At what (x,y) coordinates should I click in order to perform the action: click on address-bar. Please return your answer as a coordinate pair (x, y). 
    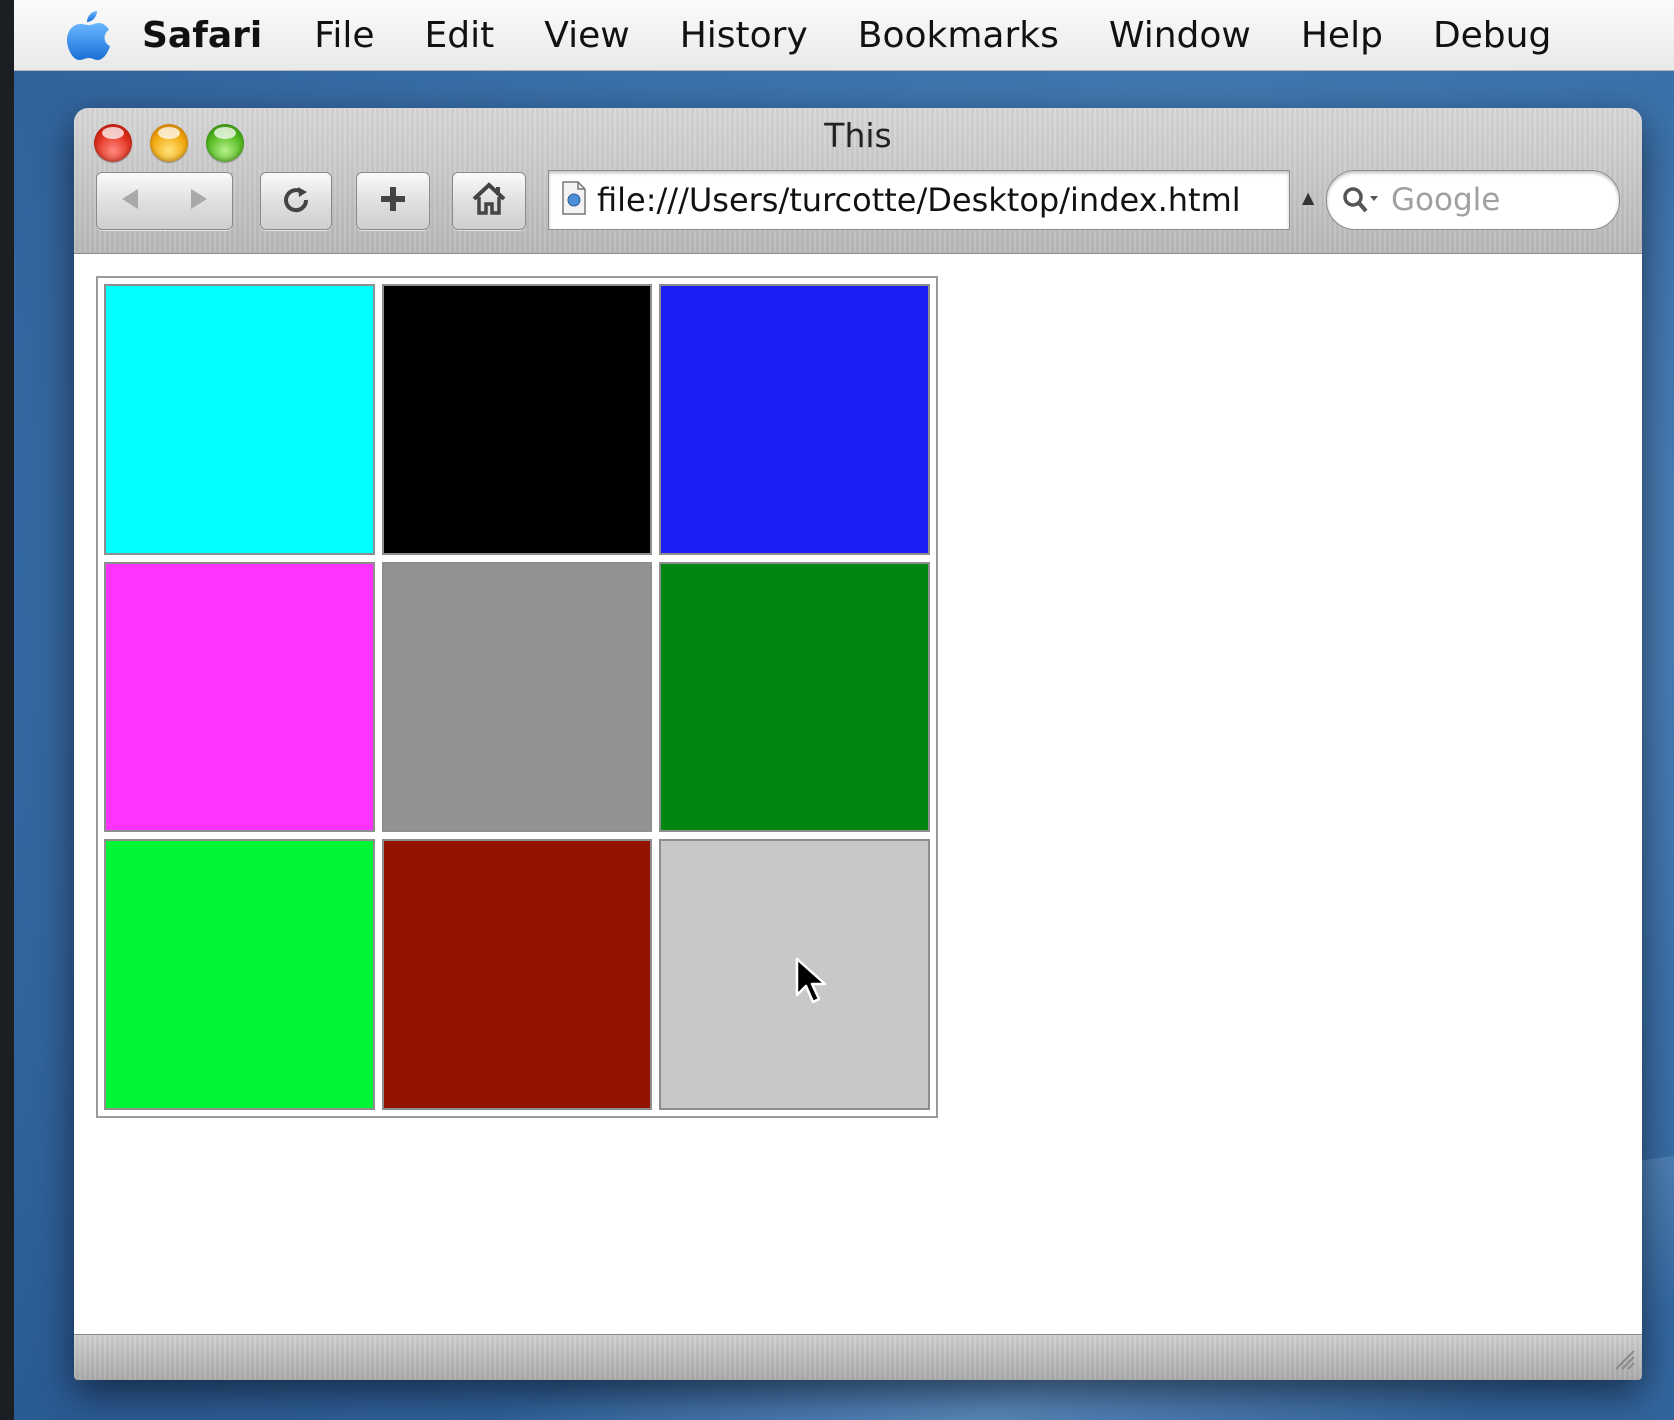
    Looking at the image, I should click on (919, 200).